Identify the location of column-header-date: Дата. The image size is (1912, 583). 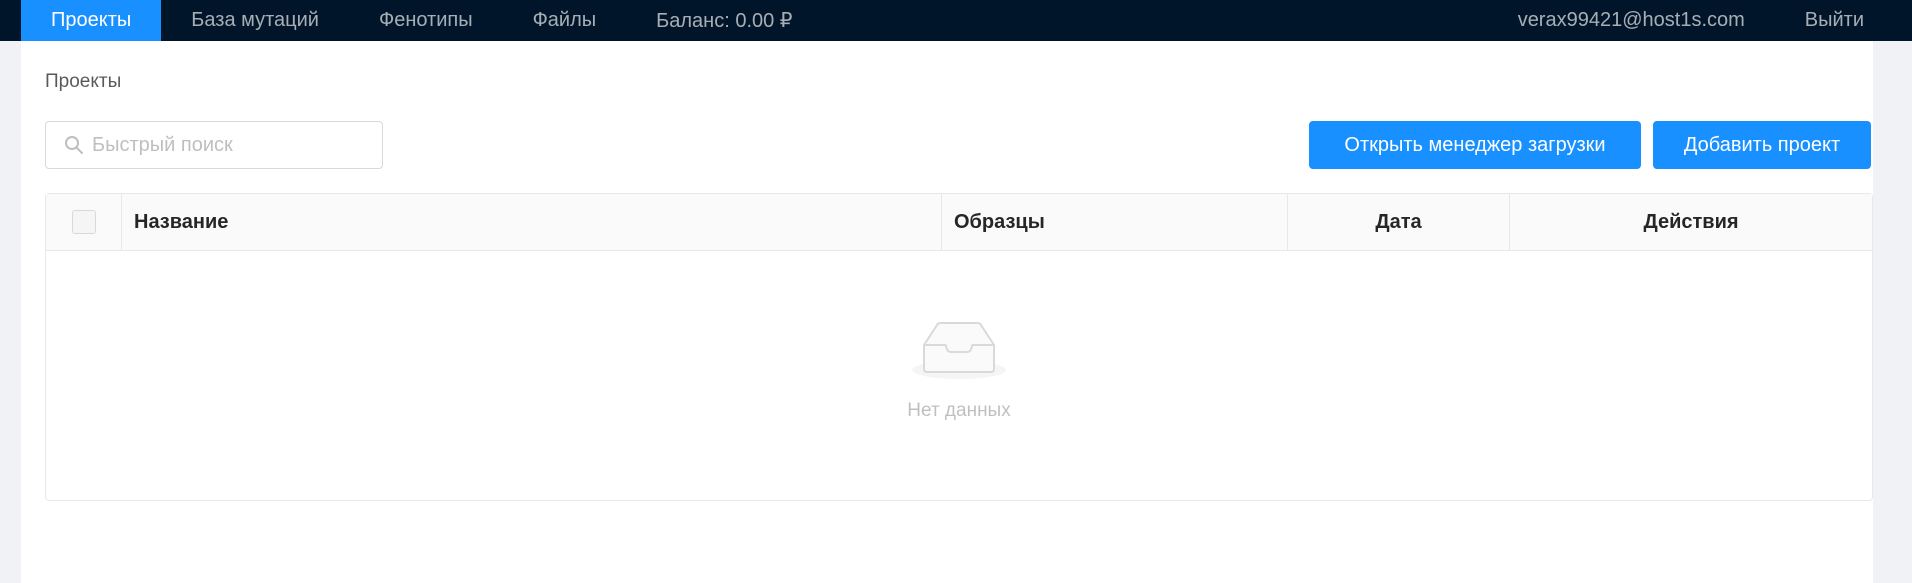
(1399, 222).